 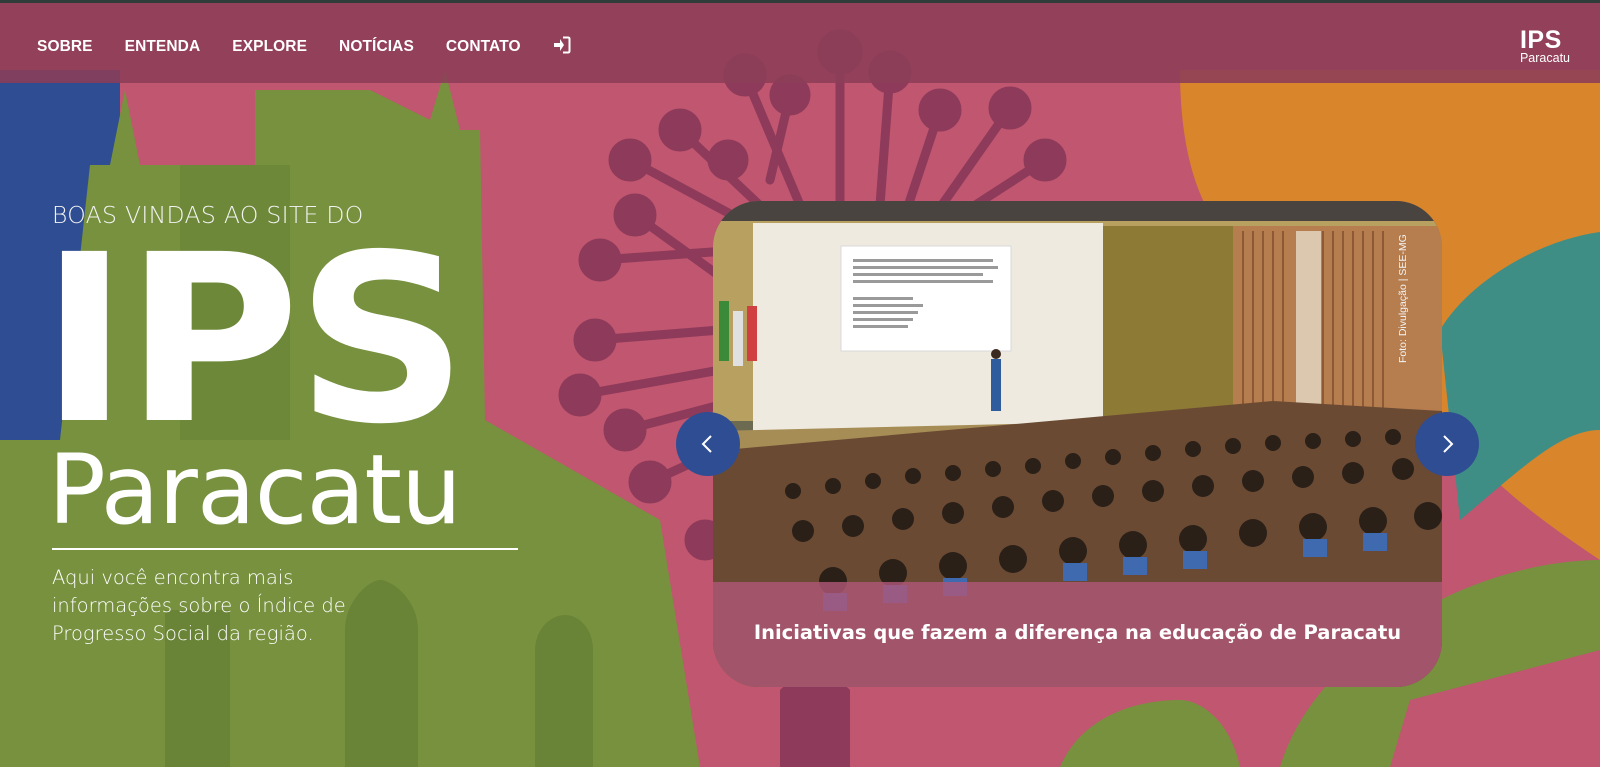 I want to click on main-nav: SOBRE ENTENDA EXPLORE NOTÍCIAS CONTATO, so click(x=304, y=46).